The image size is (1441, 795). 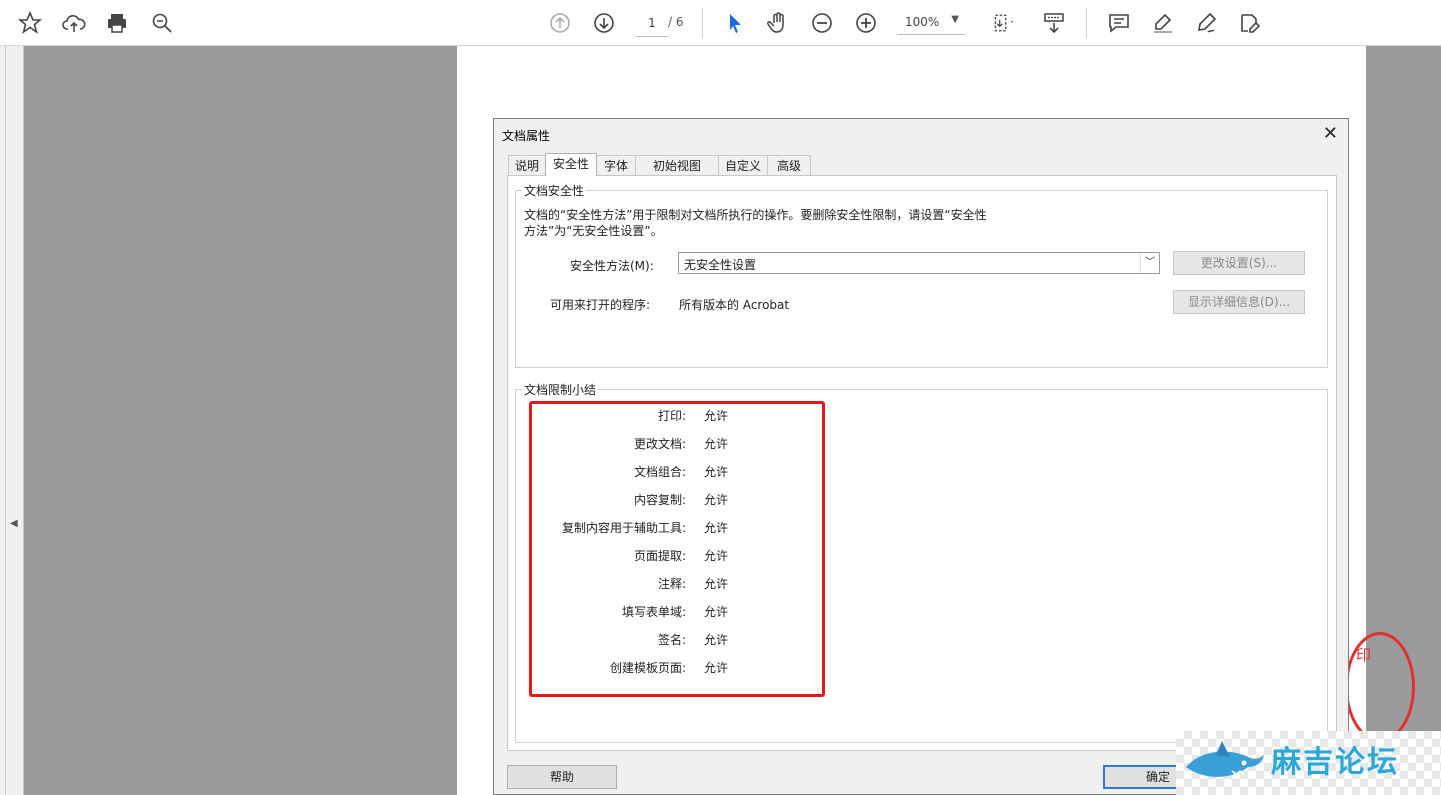 What do you see at coordinates (554, 190) in the screenshot?
I see `group-legend: 文档安全性` at bounding box center [554, 190].